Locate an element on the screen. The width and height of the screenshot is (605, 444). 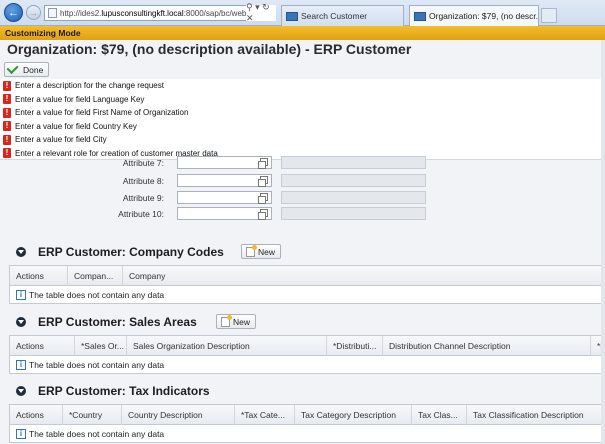
error-message: ! Enter a value for field Country Key is located at coordinates (302, 127).